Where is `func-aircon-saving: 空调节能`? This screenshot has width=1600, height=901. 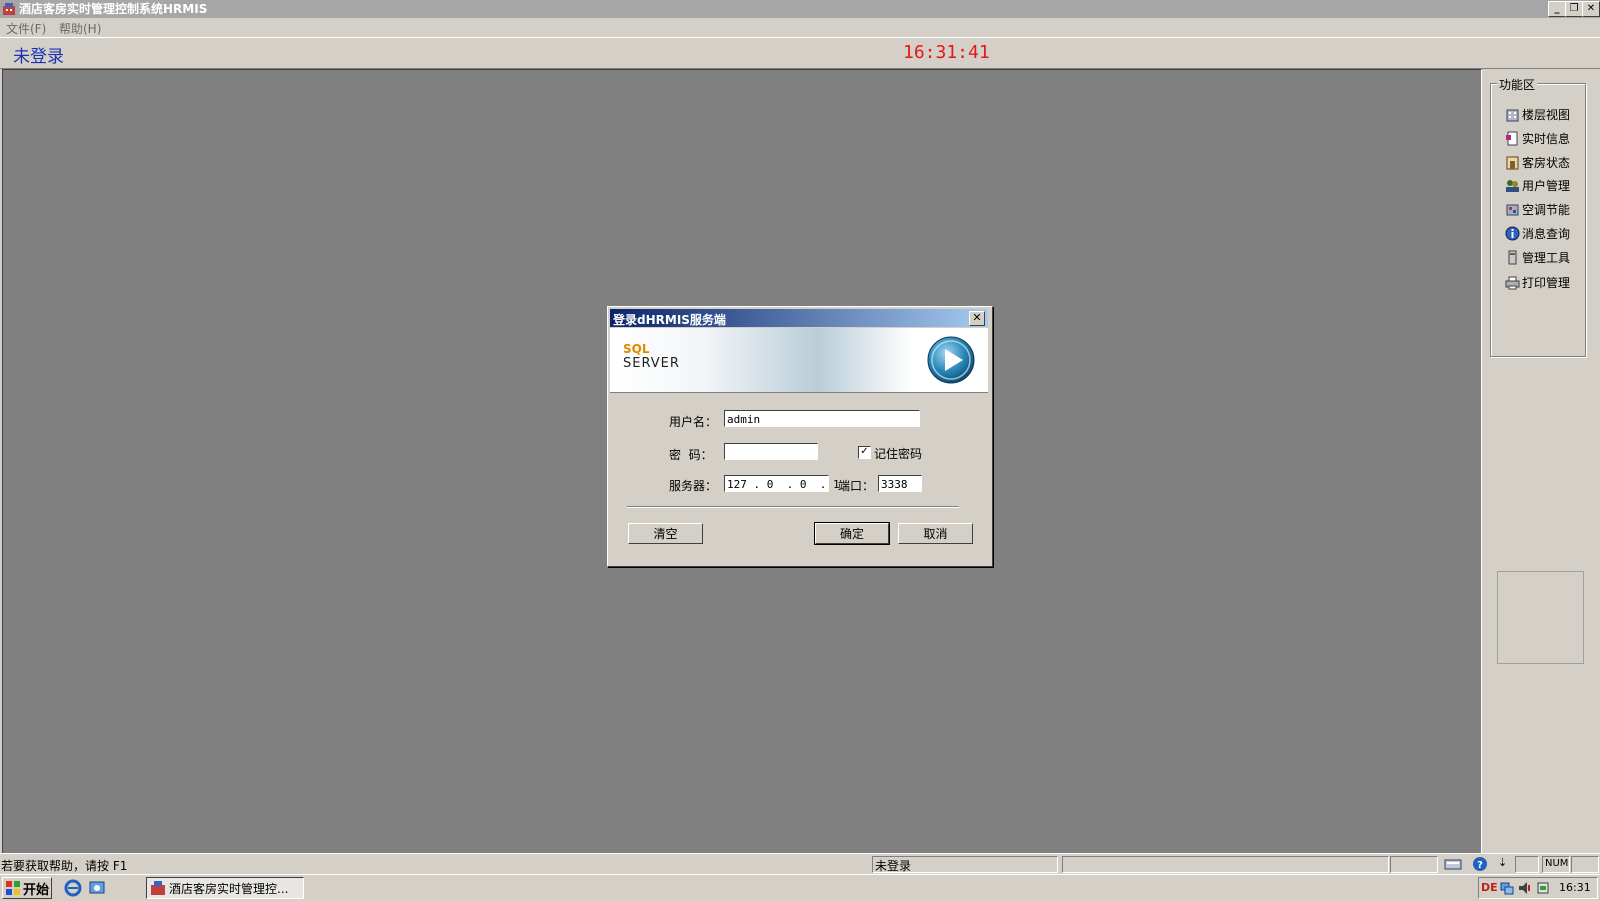 func-aircon-saving: 空调节能 is located at coordinates (1537, 209).